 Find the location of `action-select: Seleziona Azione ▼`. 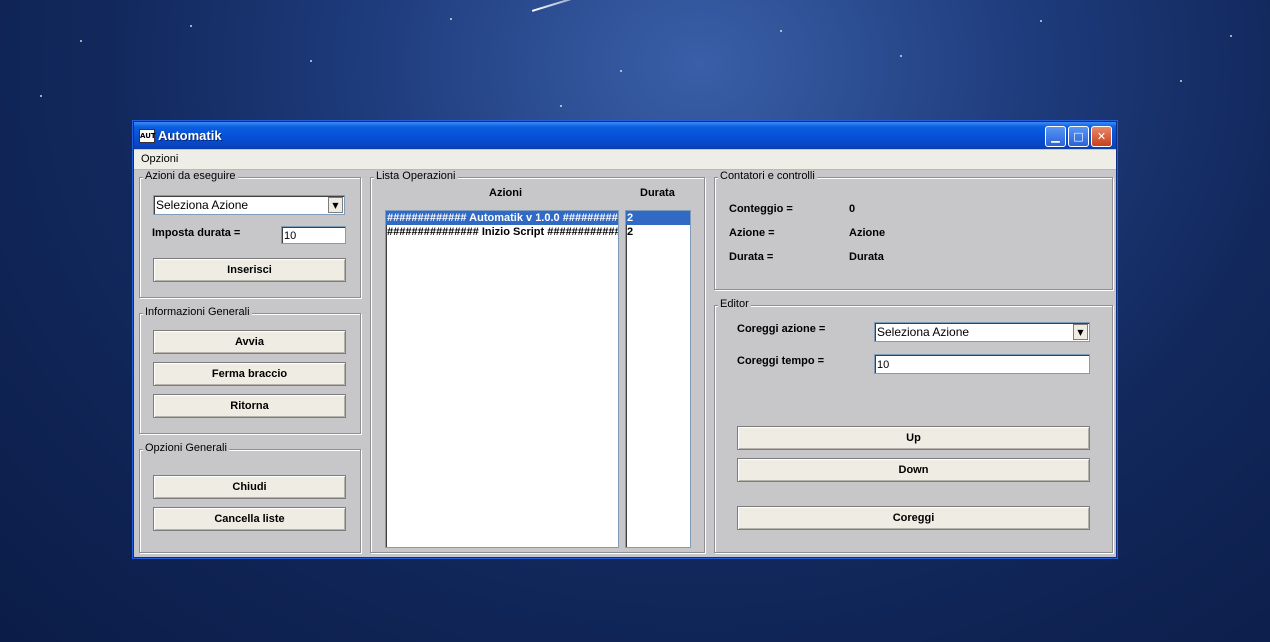

action-select: Seleziona Azione ▼ is located at coordinates (249, 205).